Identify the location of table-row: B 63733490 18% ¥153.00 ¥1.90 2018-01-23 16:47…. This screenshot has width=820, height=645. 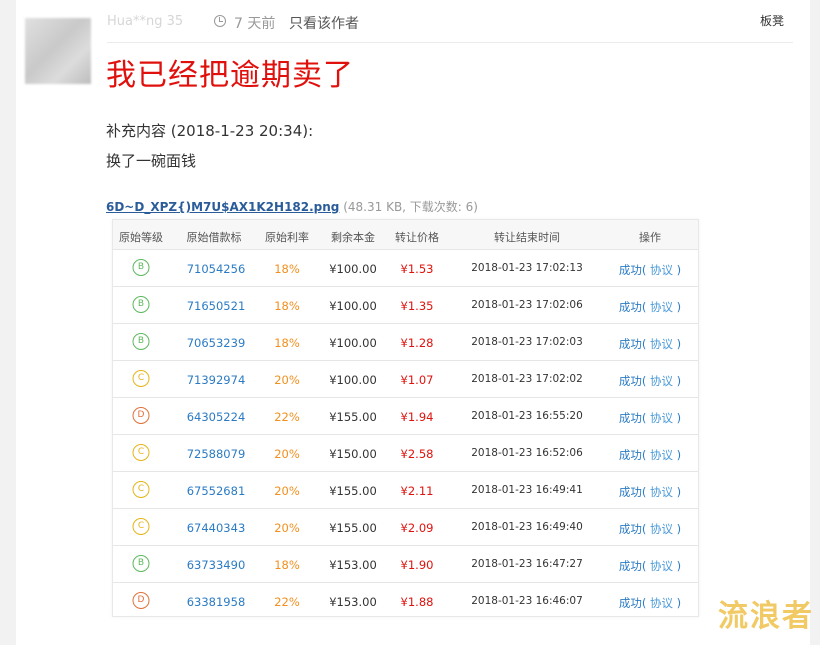
(405, 564).